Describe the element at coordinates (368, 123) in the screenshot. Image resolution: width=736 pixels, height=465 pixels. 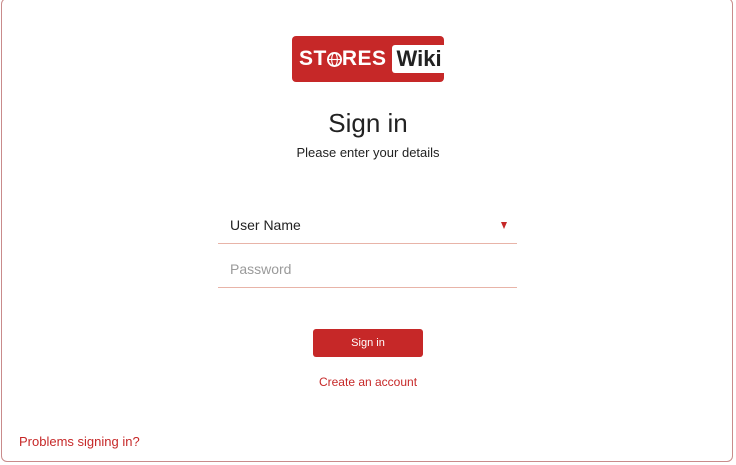
I see `page-title: Sign in` at that location.